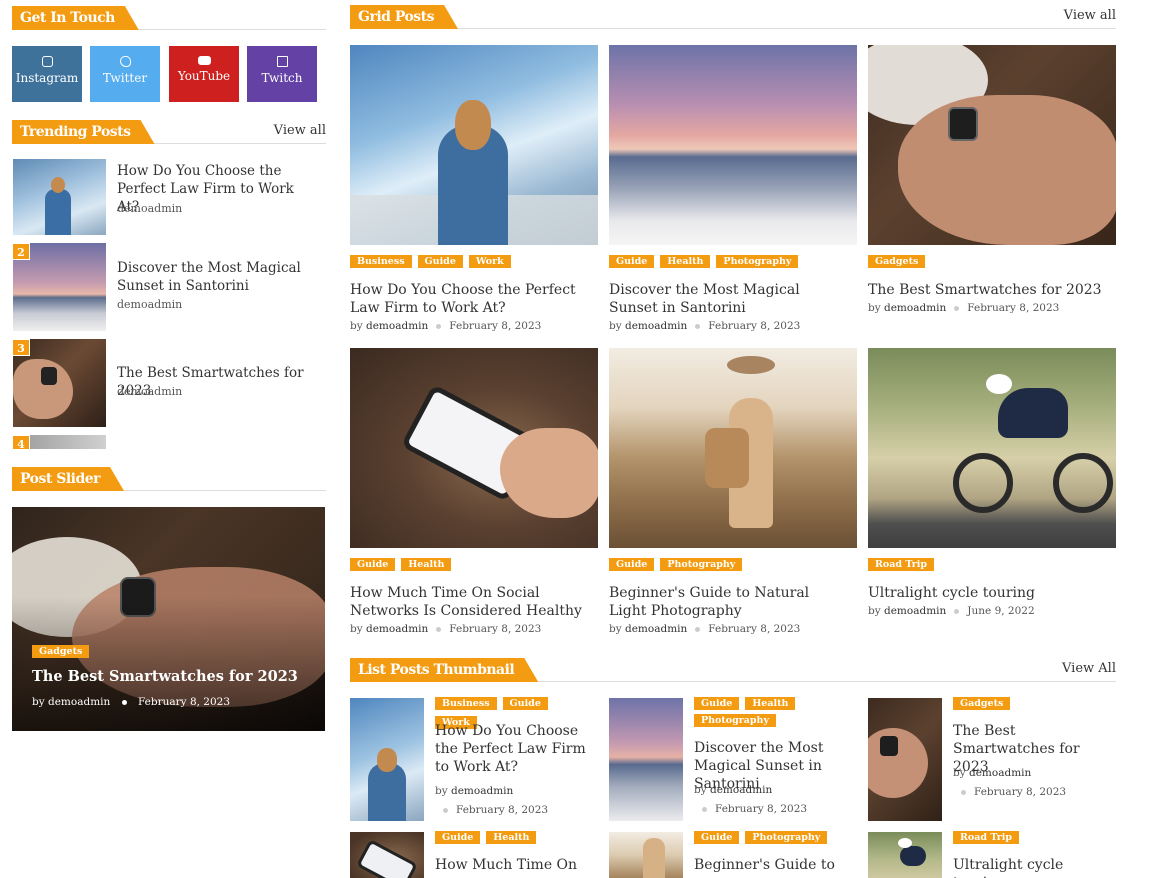  What do you see at coordinates (1089, 668) in the screenshot?
I see `list-view-all-link: View All` at bounding box center [1089, 668].